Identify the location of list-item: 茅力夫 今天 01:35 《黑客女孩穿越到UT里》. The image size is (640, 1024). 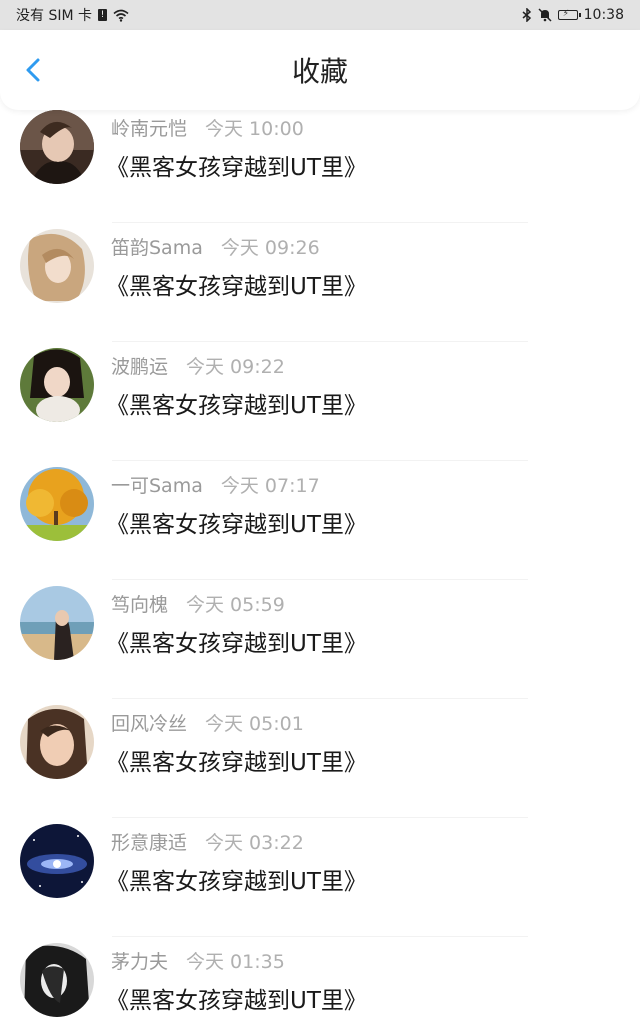
(320, 980).